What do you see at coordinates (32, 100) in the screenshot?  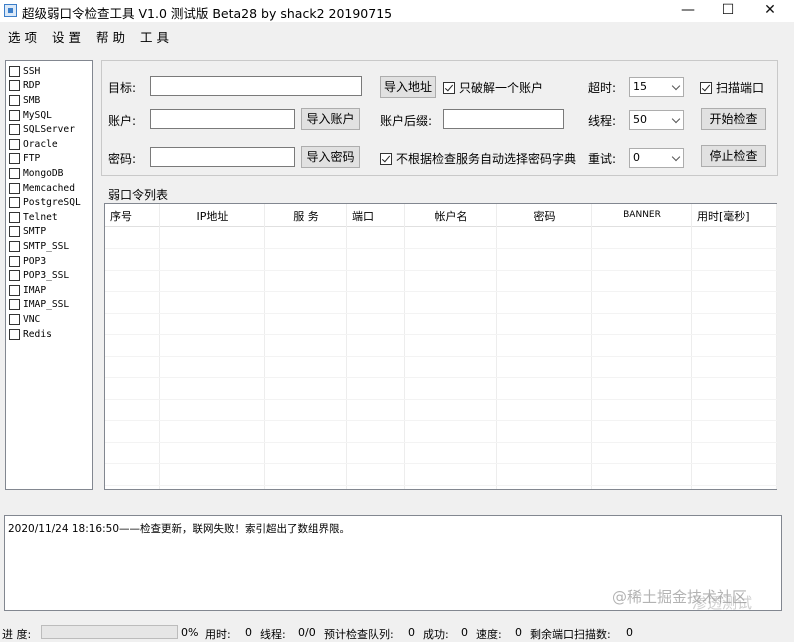 I see `service-label: SMB` at bounding box center [32, 100].